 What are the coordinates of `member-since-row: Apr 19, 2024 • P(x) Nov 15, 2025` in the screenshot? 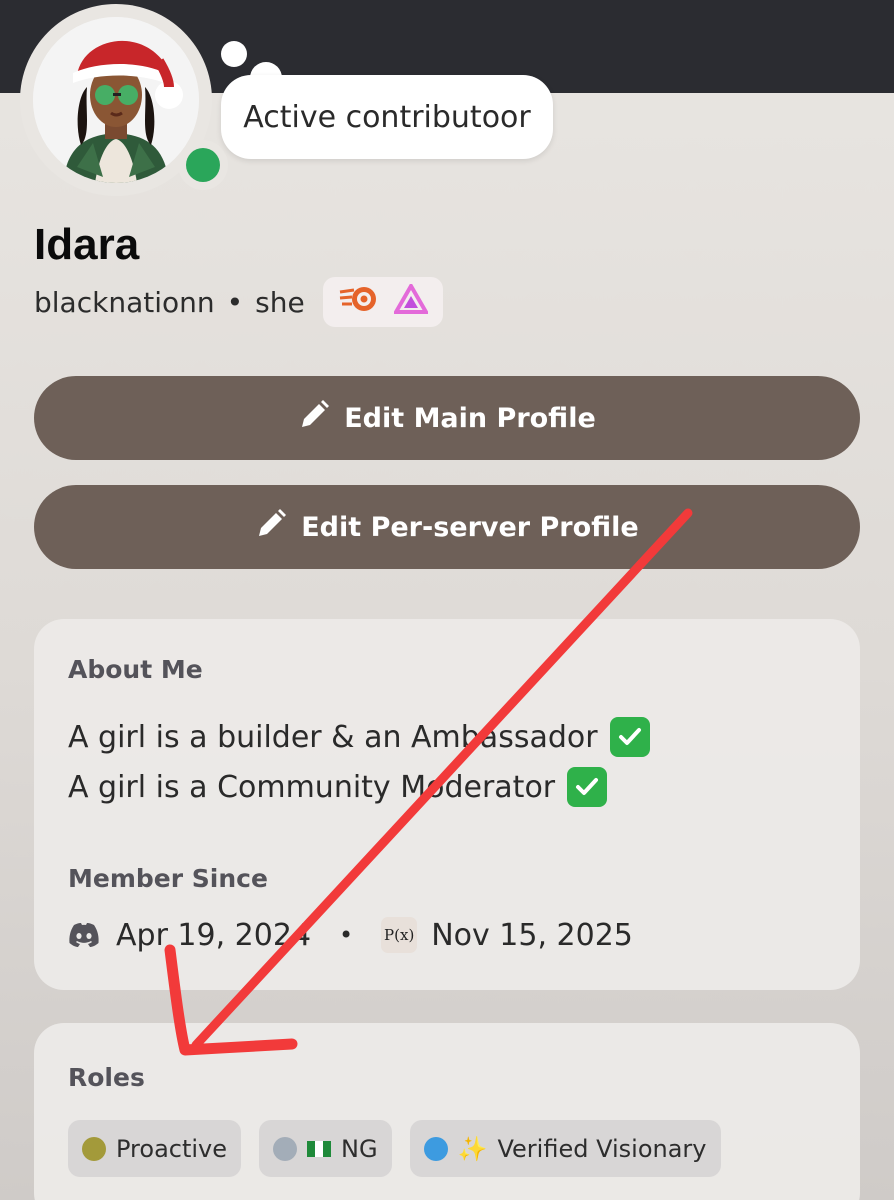 It's located at (350, 935).